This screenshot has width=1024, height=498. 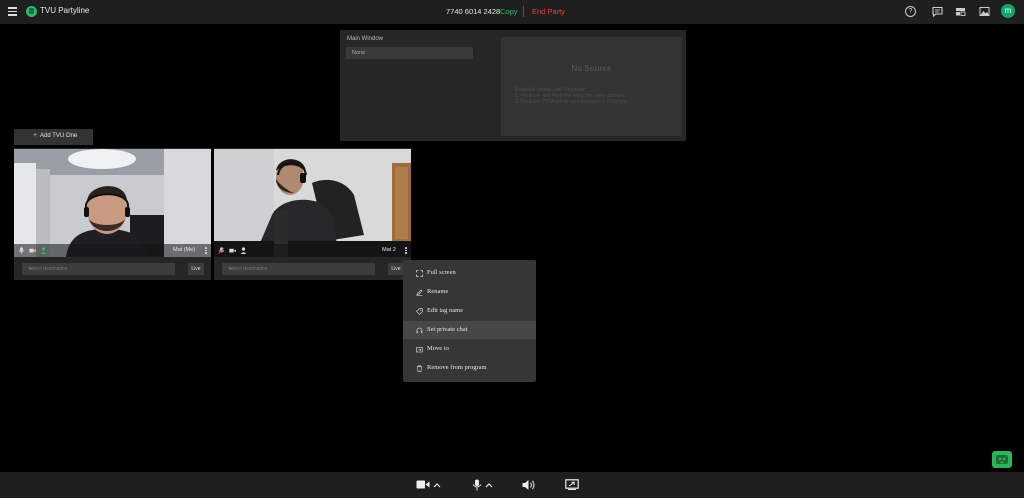 What do you see at coordinates (910, 11) in the screenshot?
I see `help-icon: ?` at bounding box center [910, 11].